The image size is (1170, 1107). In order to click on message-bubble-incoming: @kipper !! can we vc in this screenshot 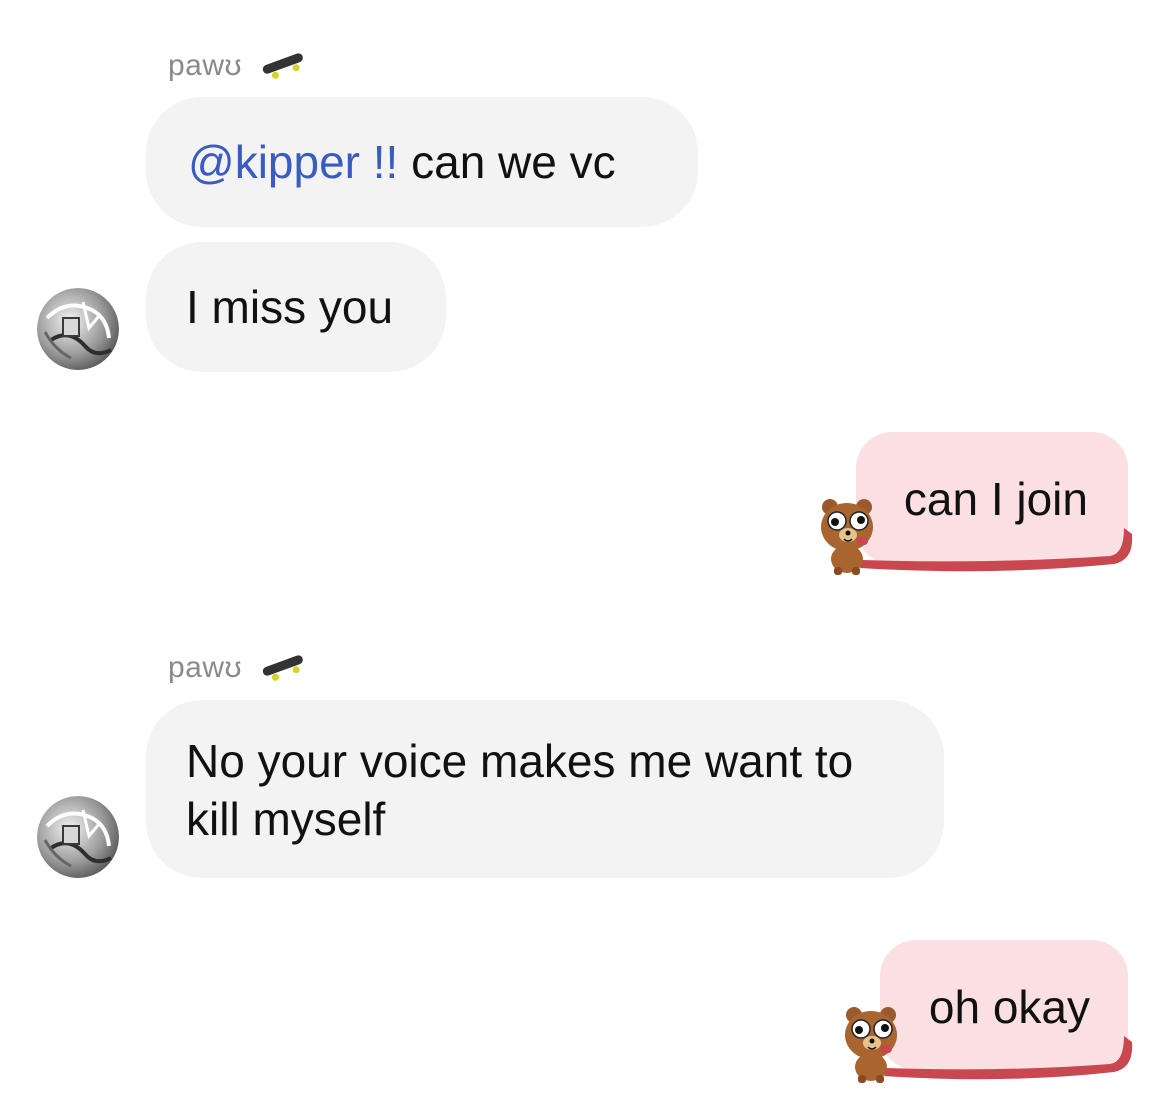, I will do `click(422, 162)`.